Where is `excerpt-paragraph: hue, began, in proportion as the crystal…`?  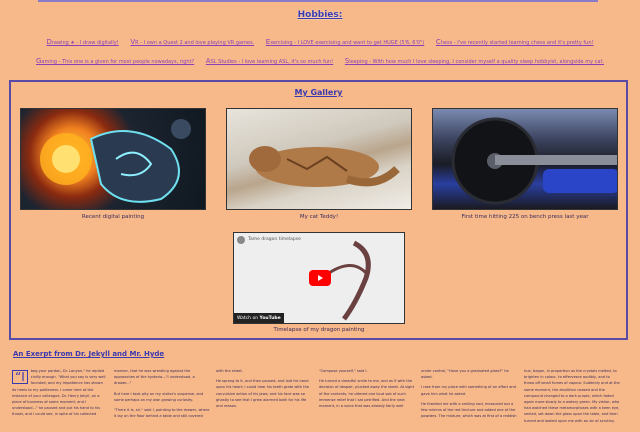
excerpt-paragraph: hue, began, in proportion as the crystal… is located at coordinates (572, 396).